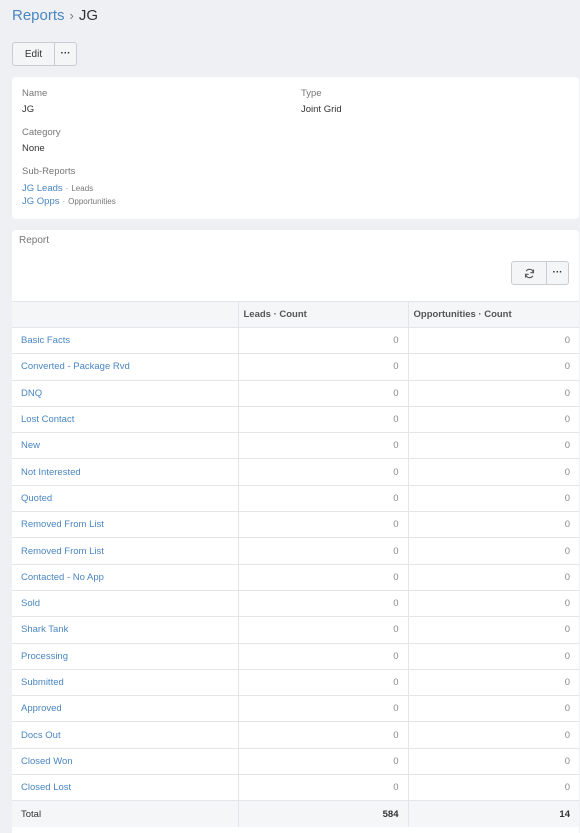 The image size is (580, 833). What do you see at coordinates (33, 54) in the screenshot?
I see `edit-button: Edit` at bounding box center [33, 54].